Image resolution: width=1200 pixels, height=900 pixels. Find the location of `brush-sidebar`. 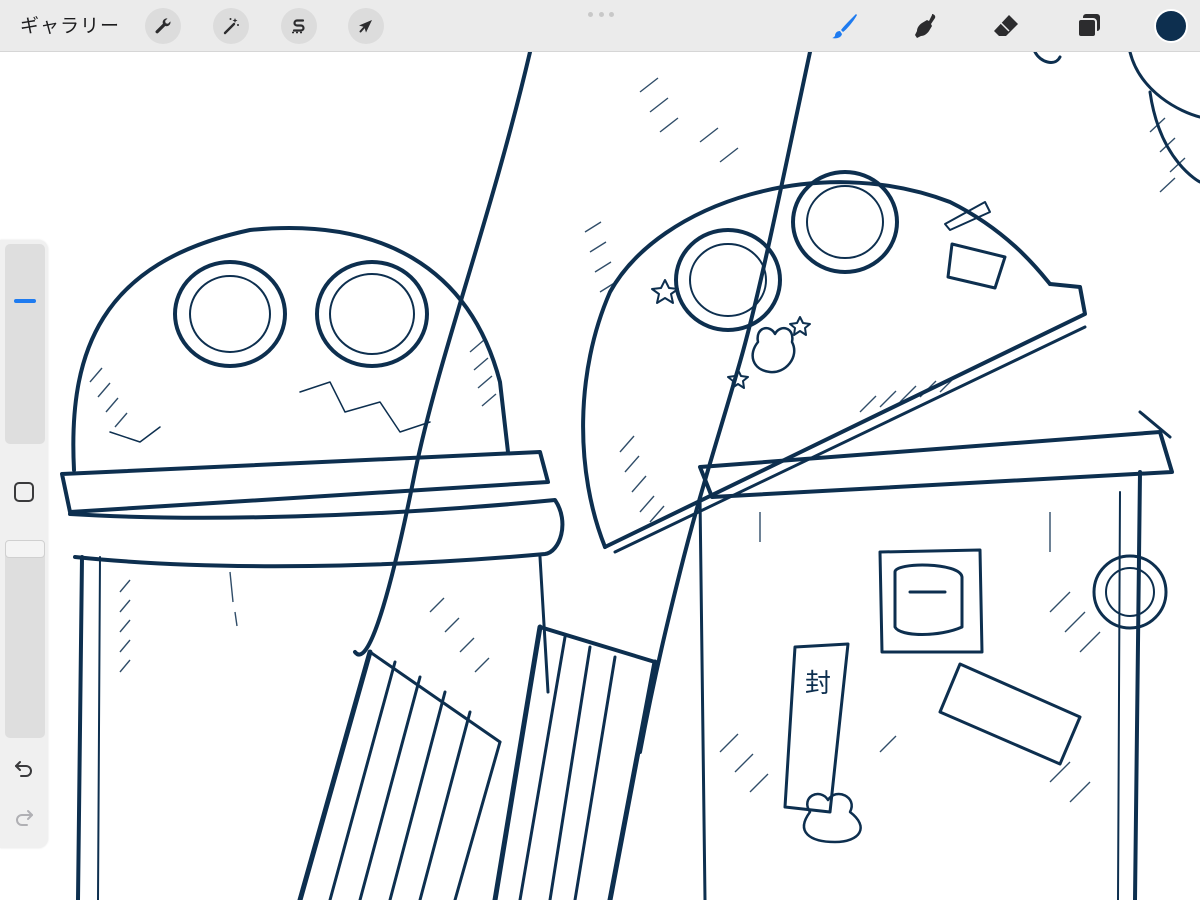

brush-sidebar is located at coordinates (24, 544).